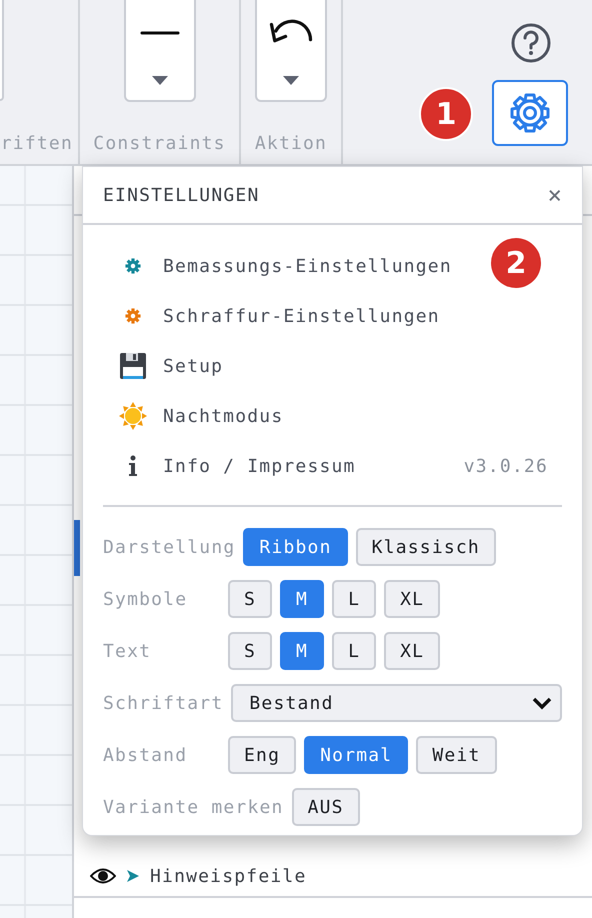 The image size is (592, 918). Describe the element at coordinates (223, 416) in the screenshot. I see `menu-item: Nachtmodus` at that location.